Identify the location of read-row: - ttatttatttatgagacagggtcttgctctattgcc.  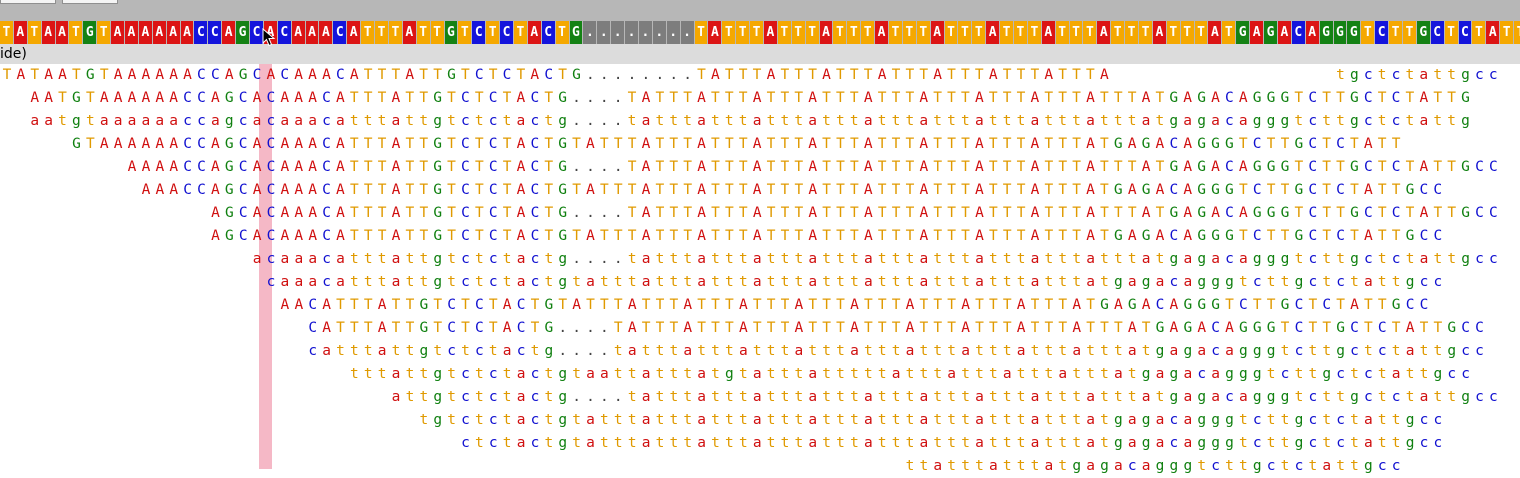
(826, 466).